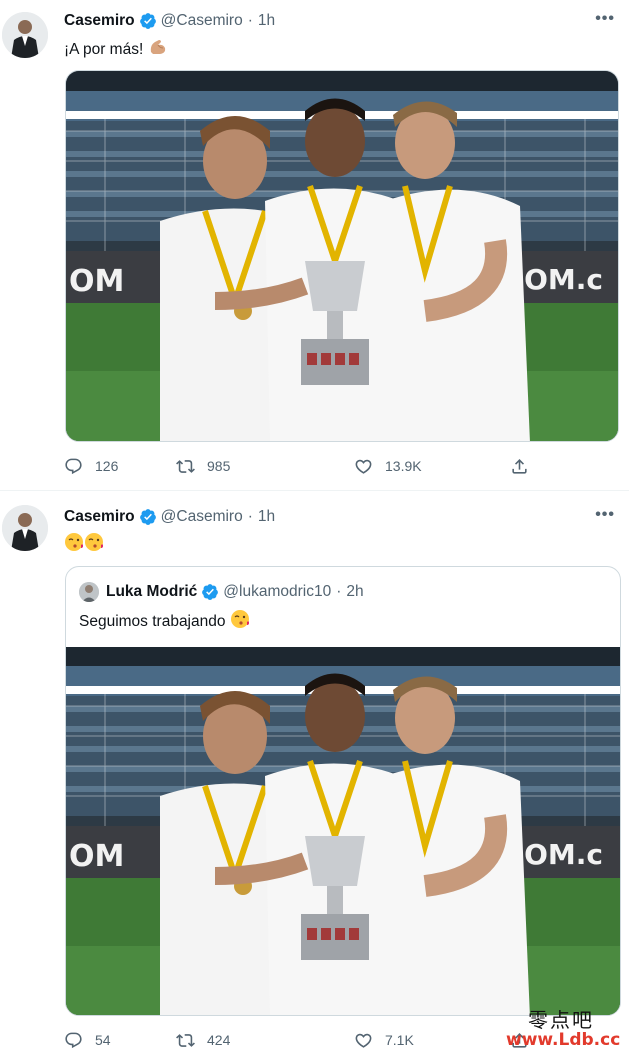  What do you see at coordinates (87, 1040) in the screenshot?
I see `reply-button: 54` at bounding box center [87, 1040].